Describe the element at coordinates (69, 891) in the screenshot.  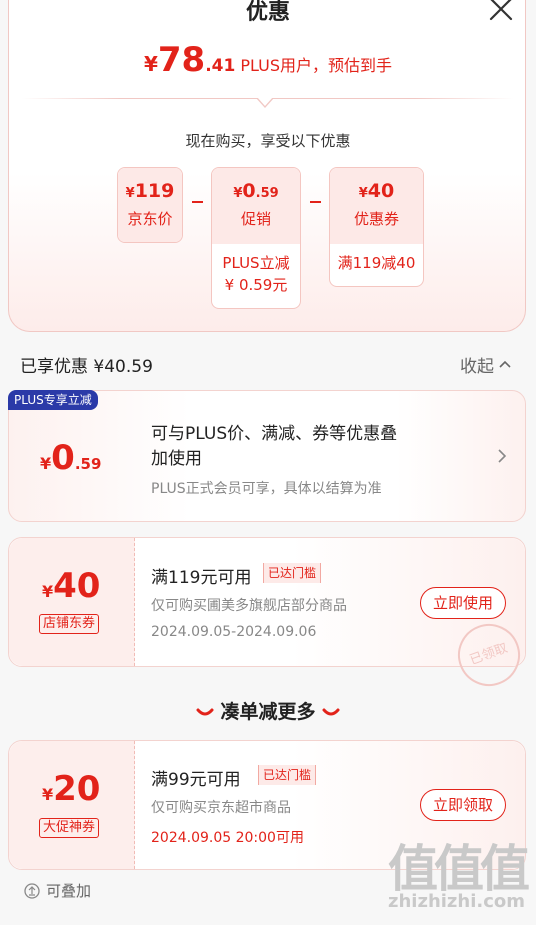
I see `stackable-label: 可叠加` at that location.